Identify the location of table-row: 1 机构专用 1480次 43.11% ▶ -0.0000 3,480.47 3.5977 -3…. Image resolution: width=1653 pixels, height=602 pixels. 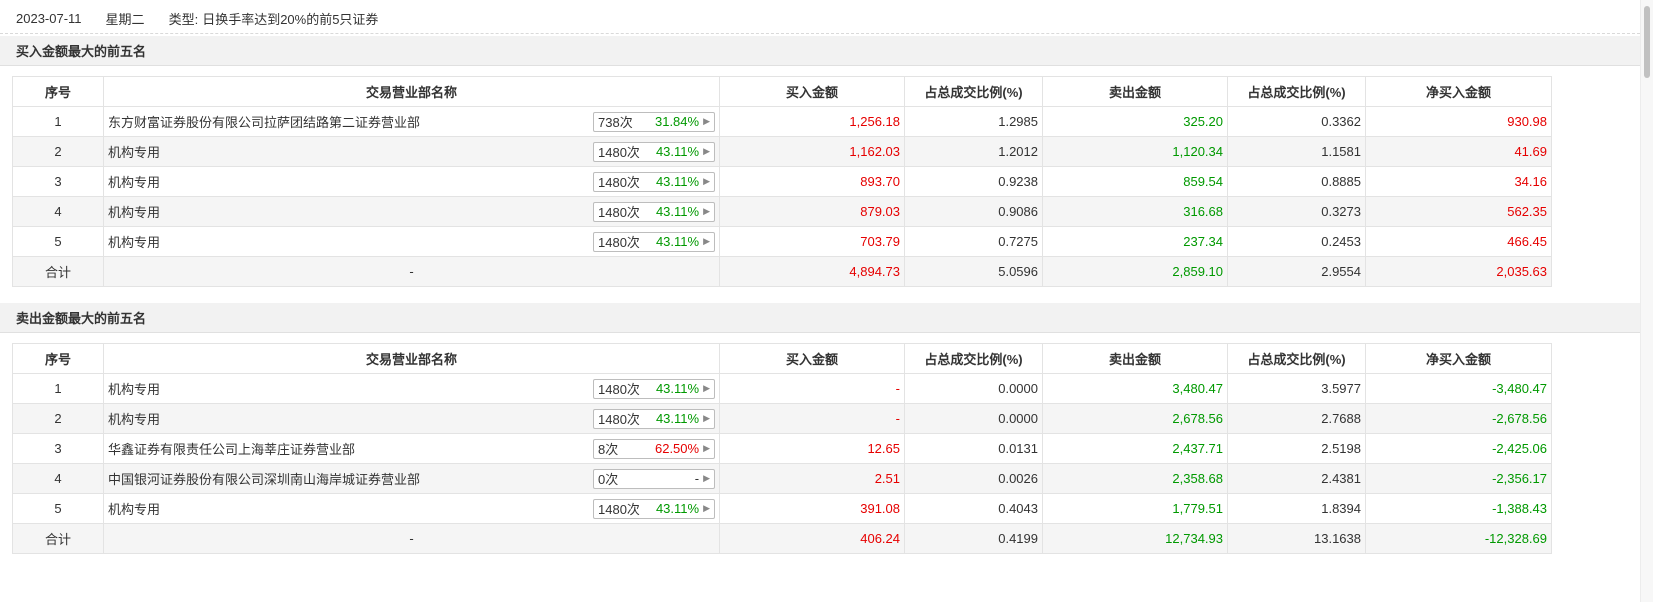
(782, 388).